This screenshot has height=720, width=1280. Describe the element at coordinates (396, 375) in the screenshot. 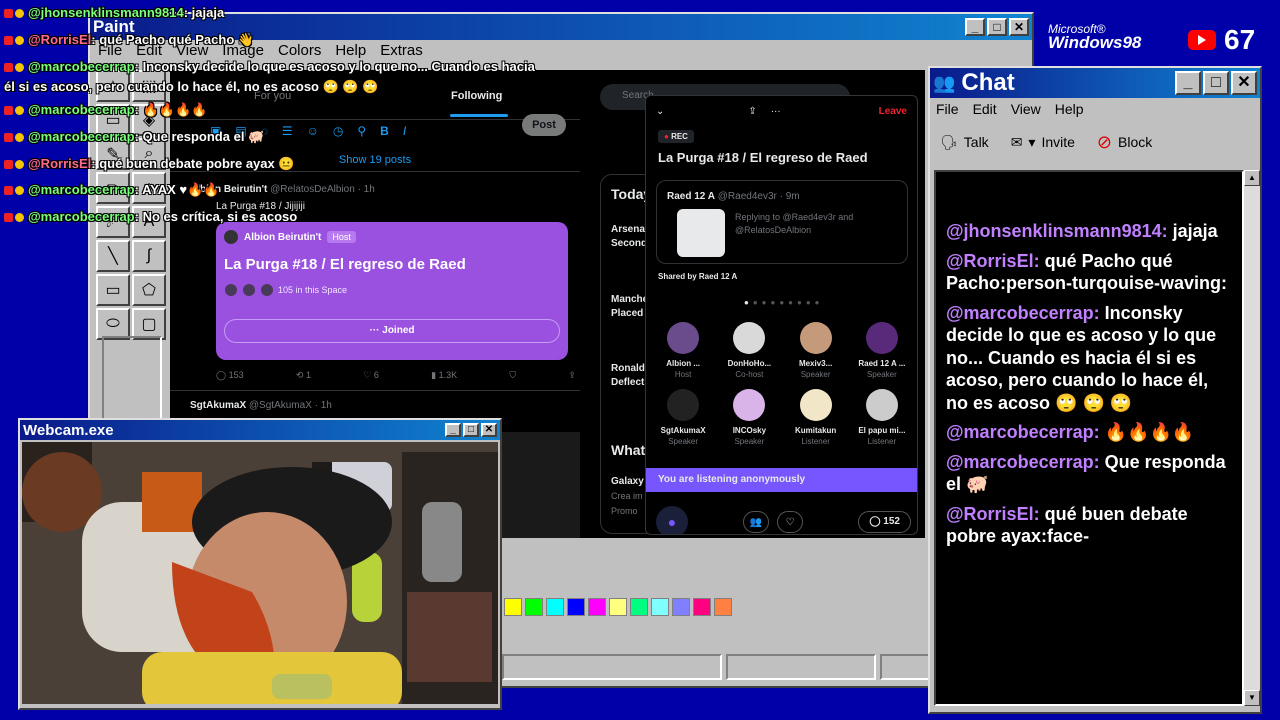

I see `post1-actions: ◯ 153 ⟲ 1 ♡ 6 ▮ 1.3K ⛉ ⇪` at that location.